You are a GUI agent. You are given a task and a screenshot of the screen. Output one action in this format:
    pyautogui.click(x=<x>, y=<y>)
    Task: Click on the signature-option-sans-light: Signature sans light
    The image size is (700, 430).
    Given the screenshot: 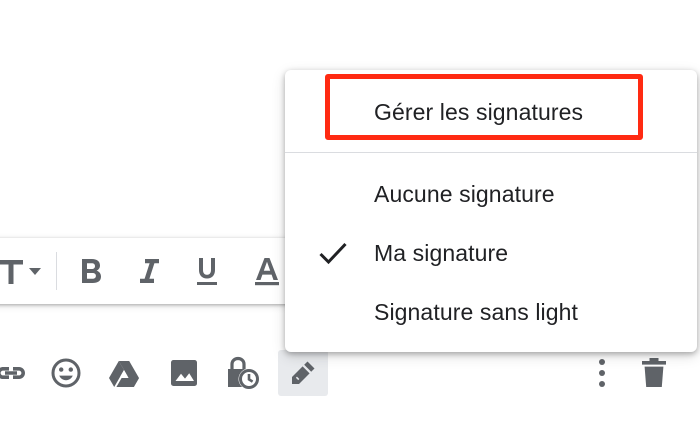 What is the action you would take?
    pyautogui.click(x=491, y=312)
    